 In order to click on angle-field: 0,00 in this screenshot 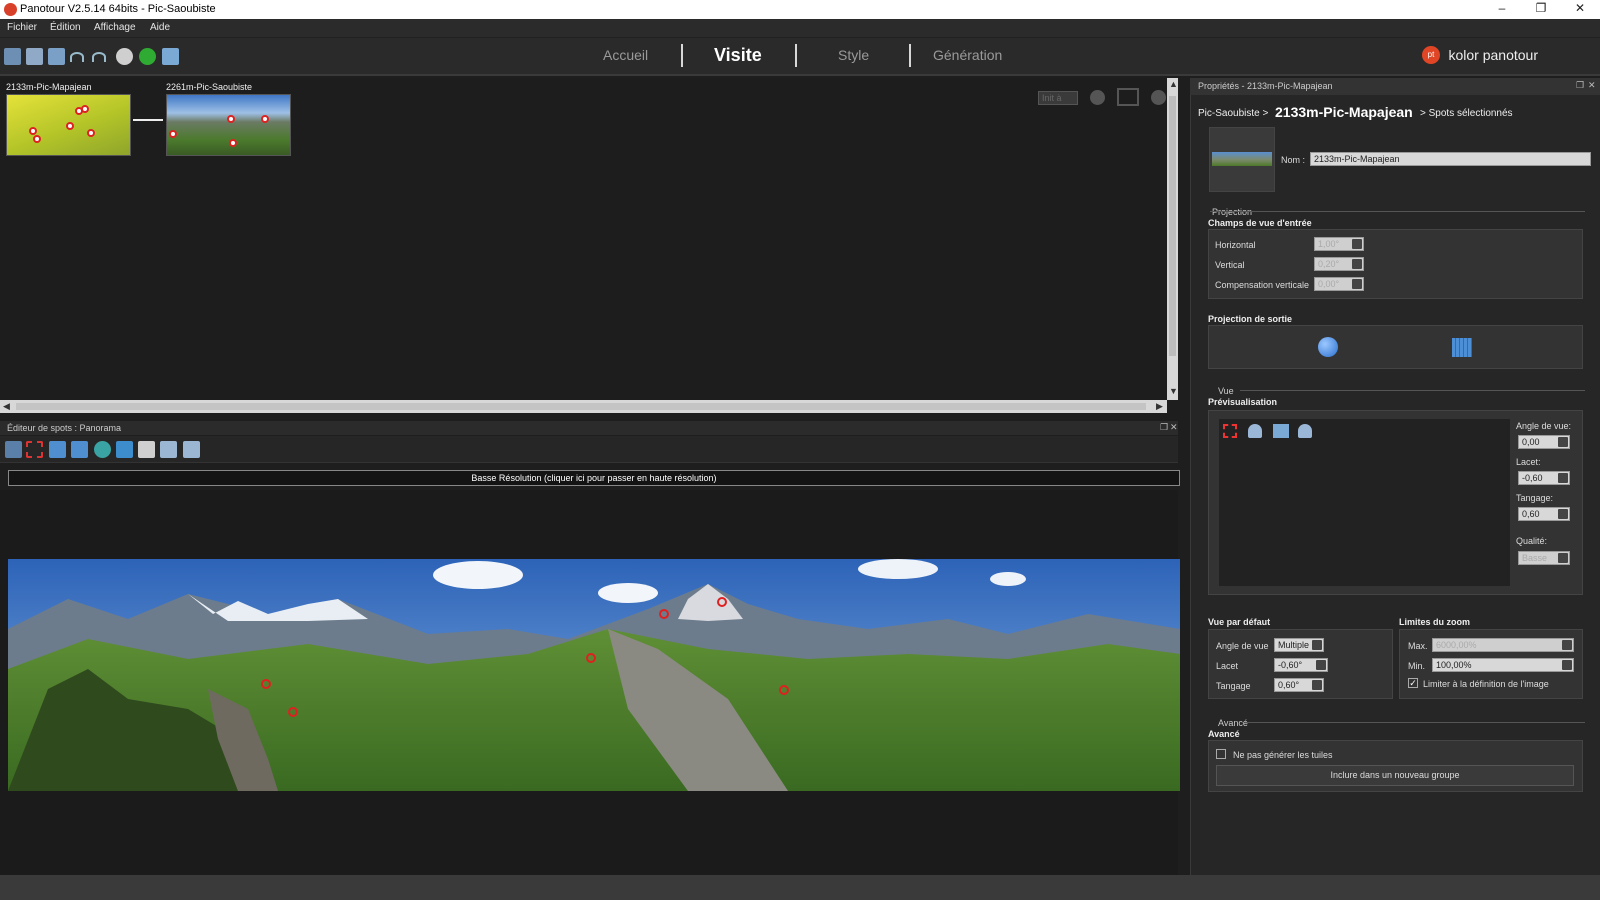, I will do `click(1544, 442)`.